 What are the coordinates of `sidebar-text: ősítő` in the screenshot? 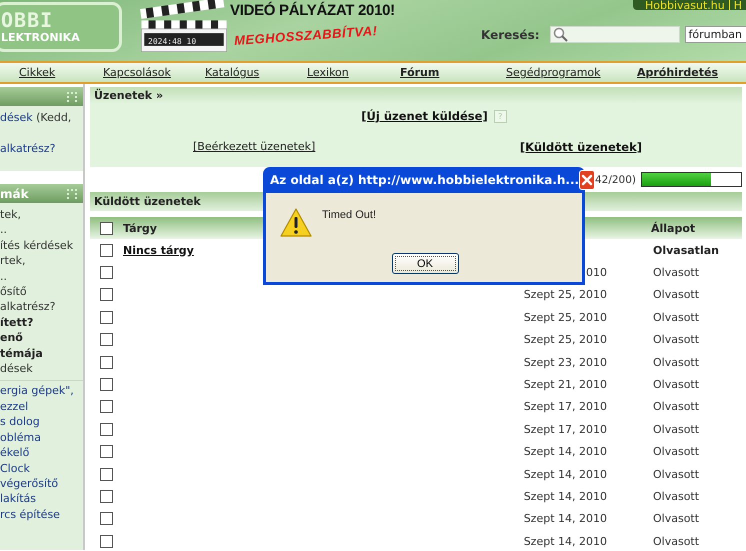 It's located at (13, 291).